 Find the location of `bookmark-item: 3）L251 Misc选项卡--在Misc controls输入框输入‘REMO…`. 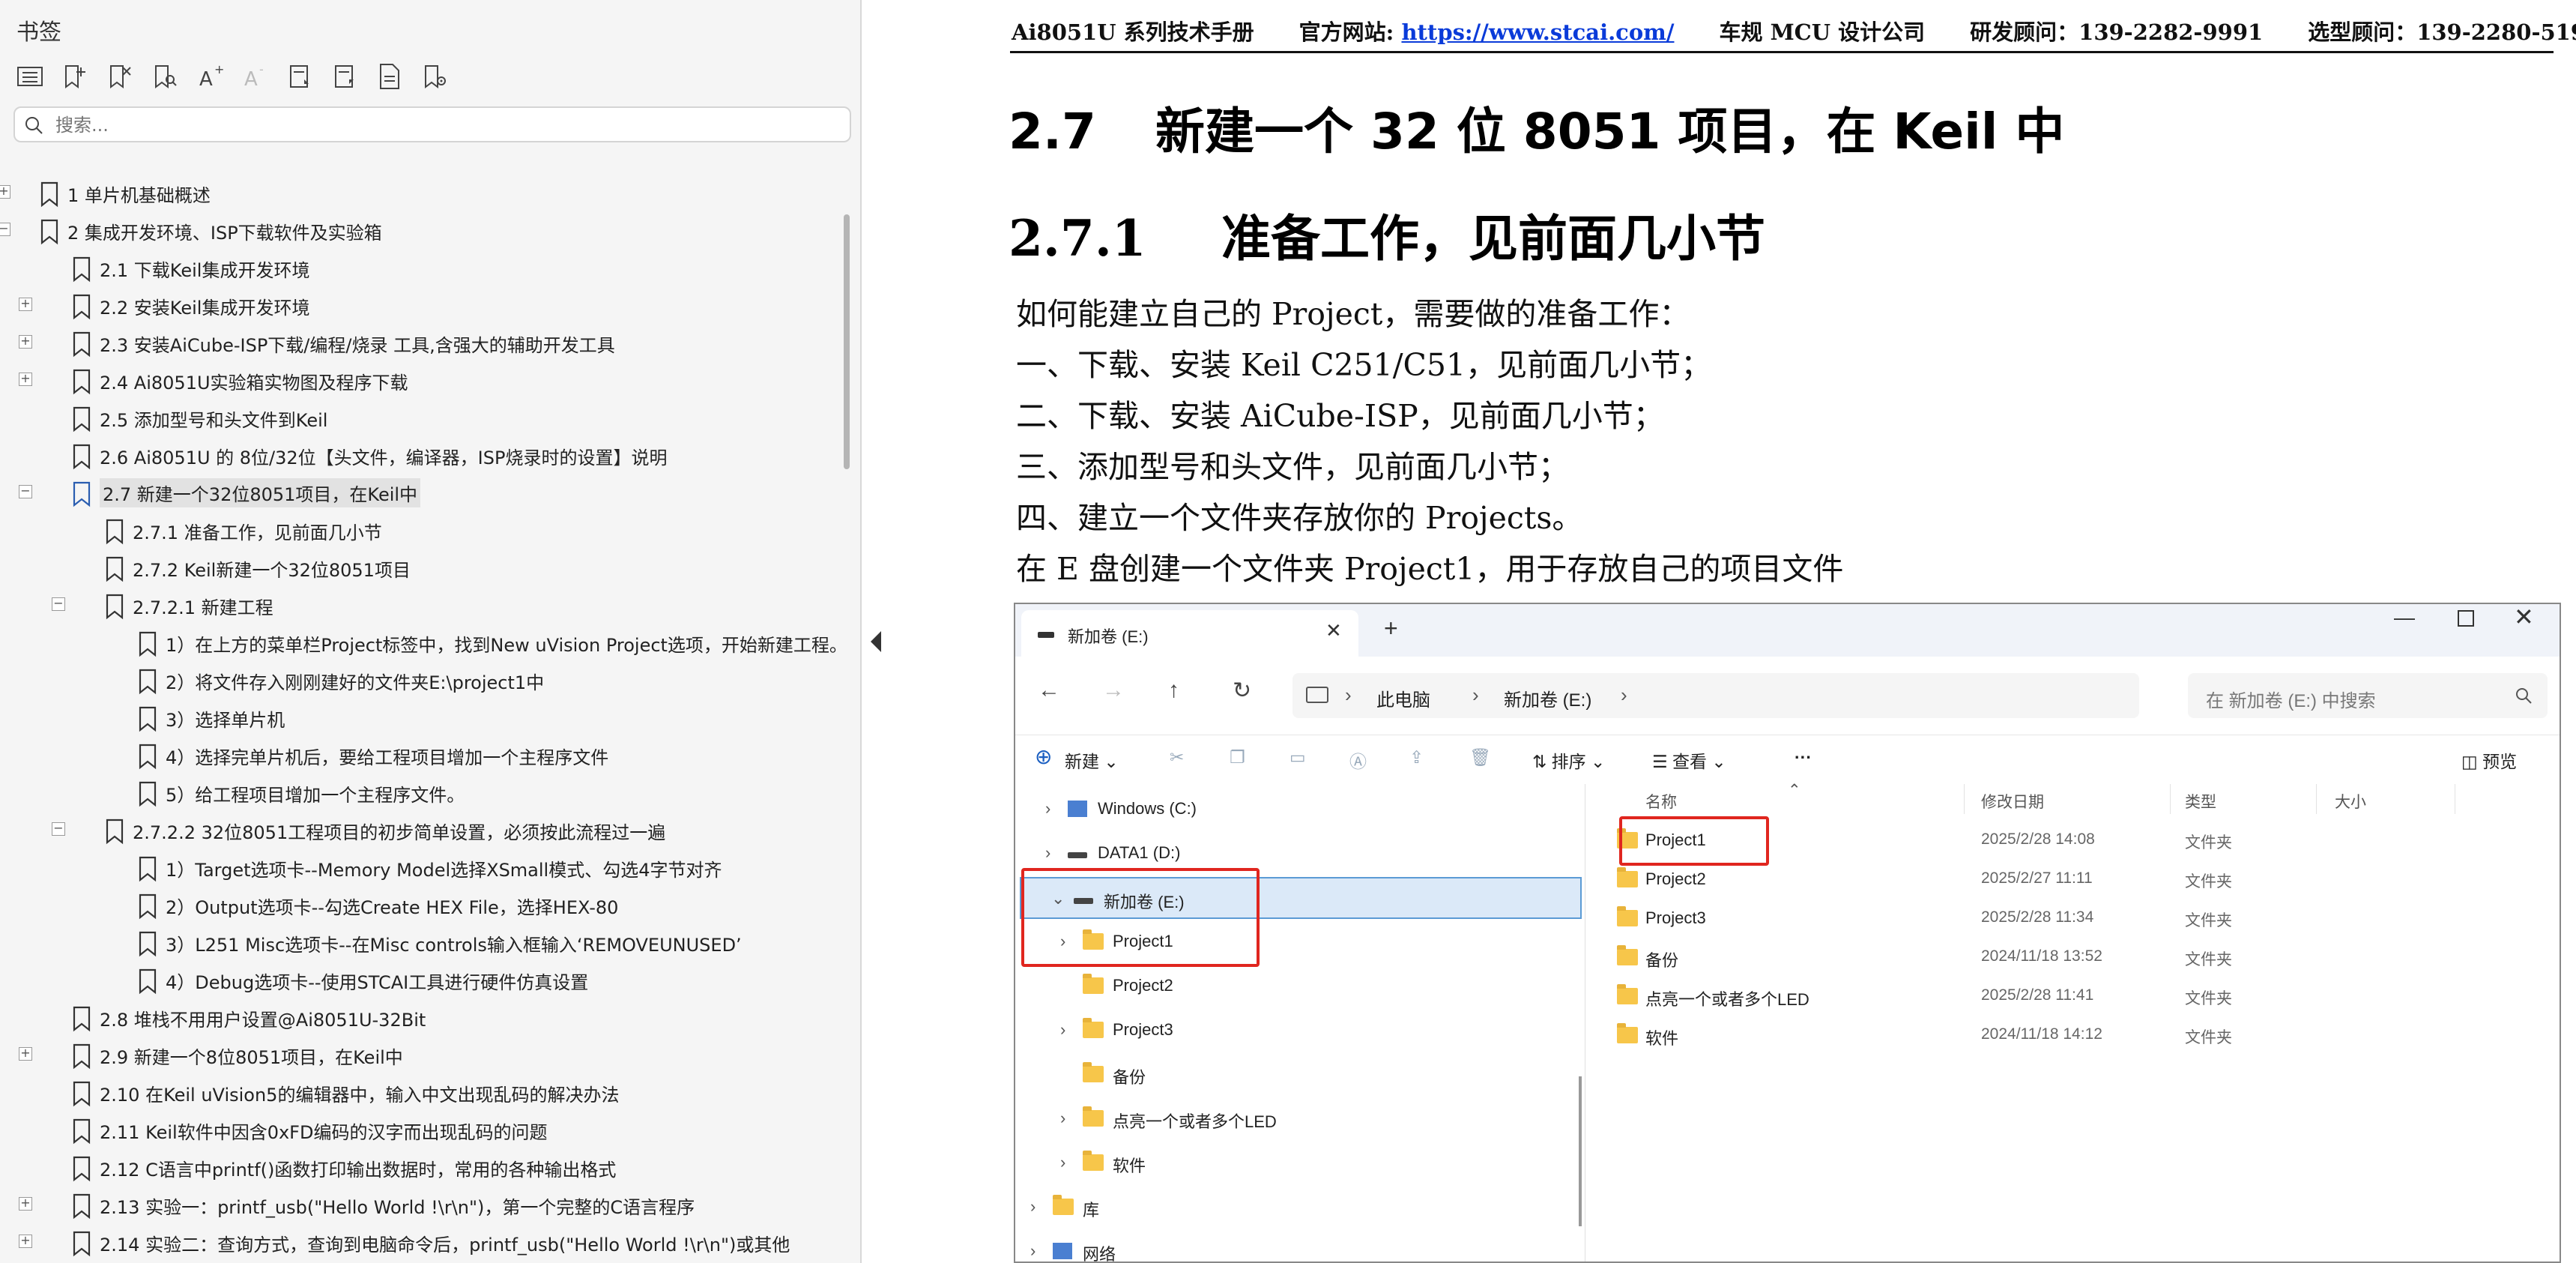

bookmark-item: 3）L251 Misc选项卡--在Misc controls输入框输入‘REMO… is located at coordinates (416, 942).